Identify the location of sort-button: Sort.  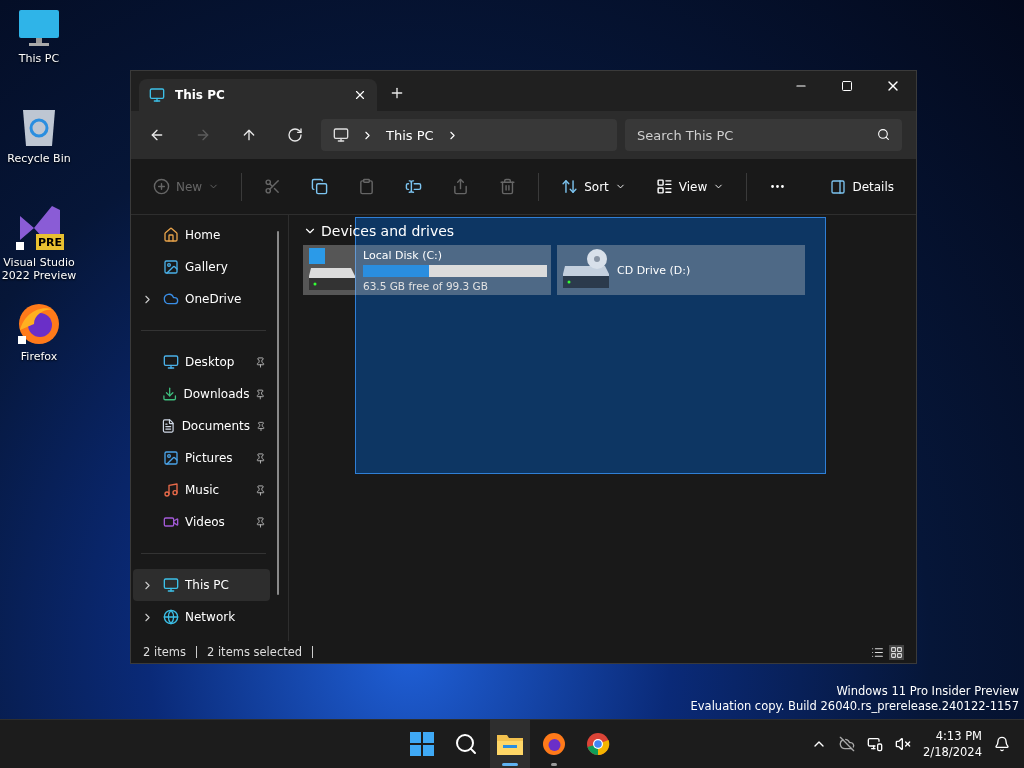
(593, 186).